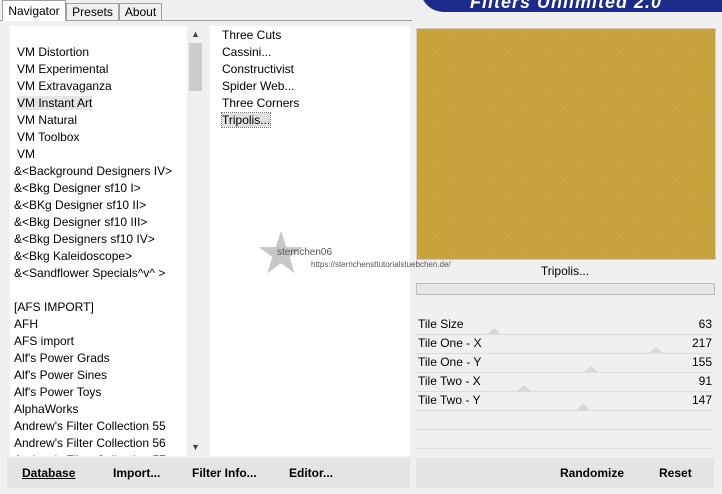 The width and height of the screenshot is (722, 494). What do you see at coordinates (47, 120) in the screenshot?
I see `category-label: VM Natural` at bounding box center [47, 120].